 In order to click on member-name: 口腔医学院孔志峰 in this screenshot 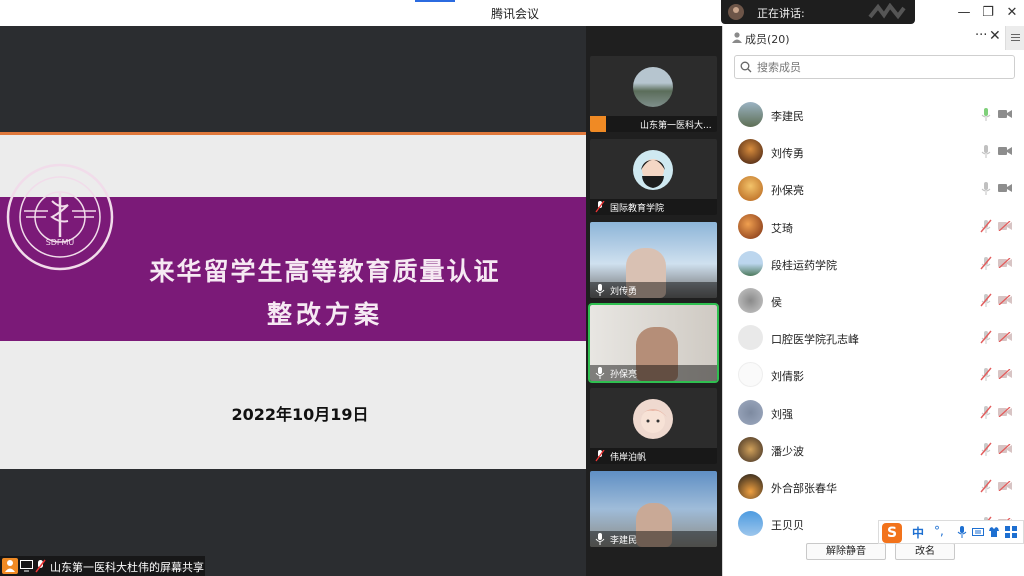, I will do `click(815, 340)`.